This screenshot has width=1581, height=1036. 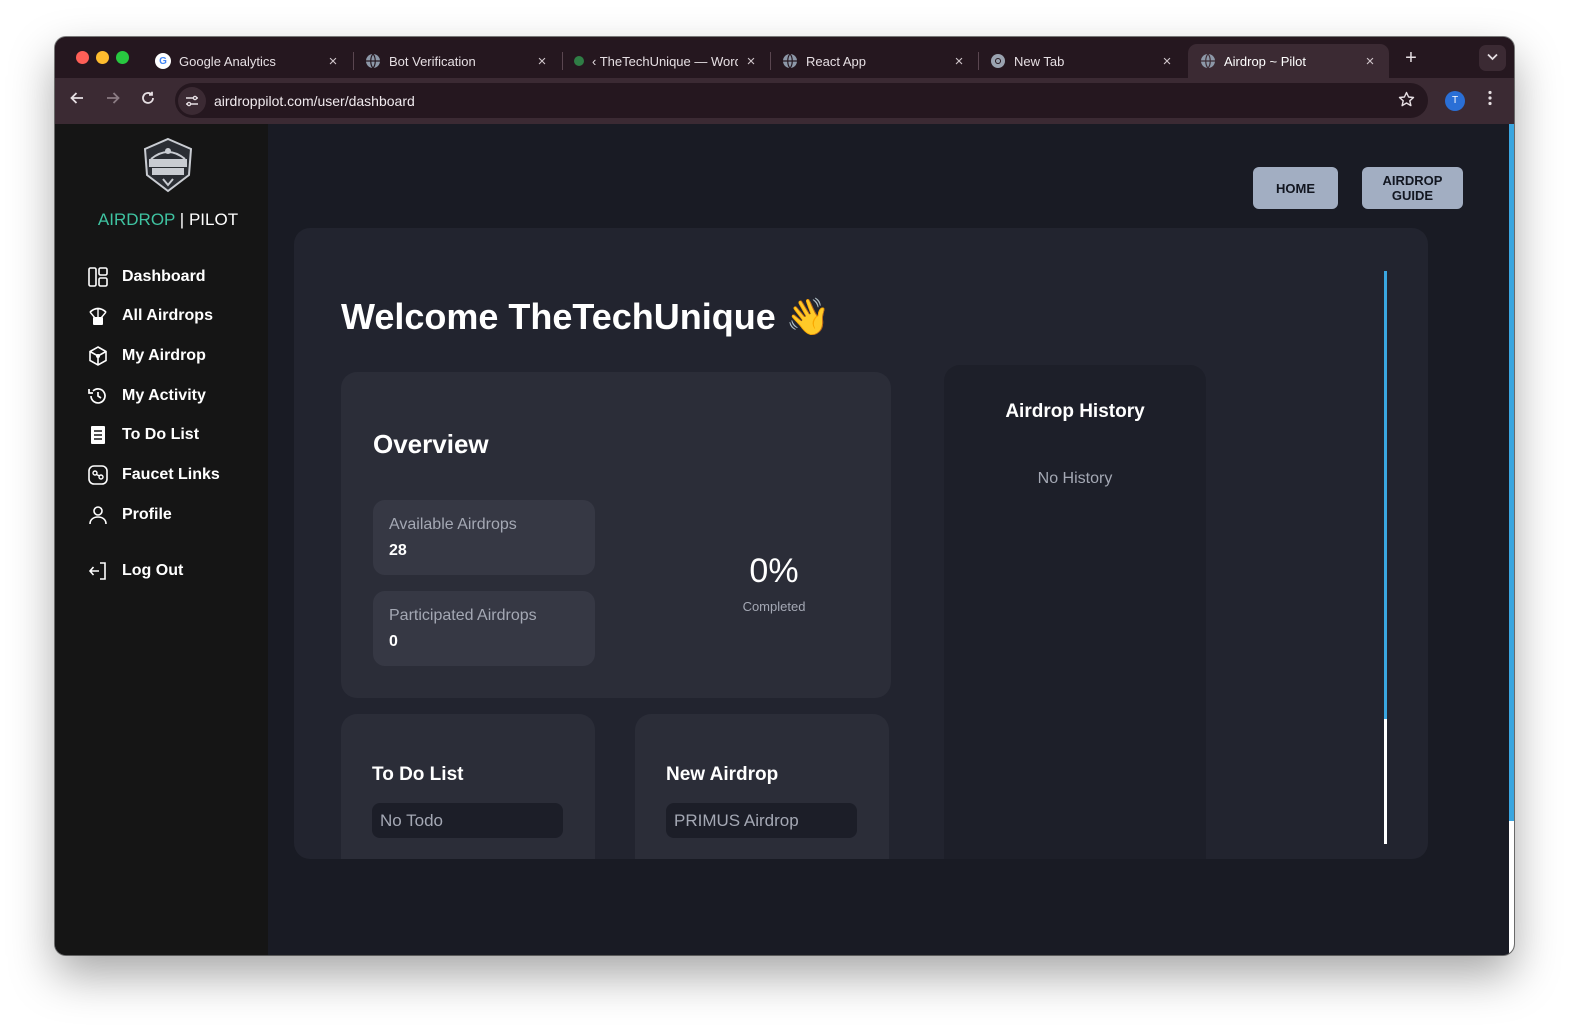 What do you see at coordinates (457, 61) in the screenshot?
I see `tab-bot-verification: Bot Verification ×` at bounding box center [457, 61].